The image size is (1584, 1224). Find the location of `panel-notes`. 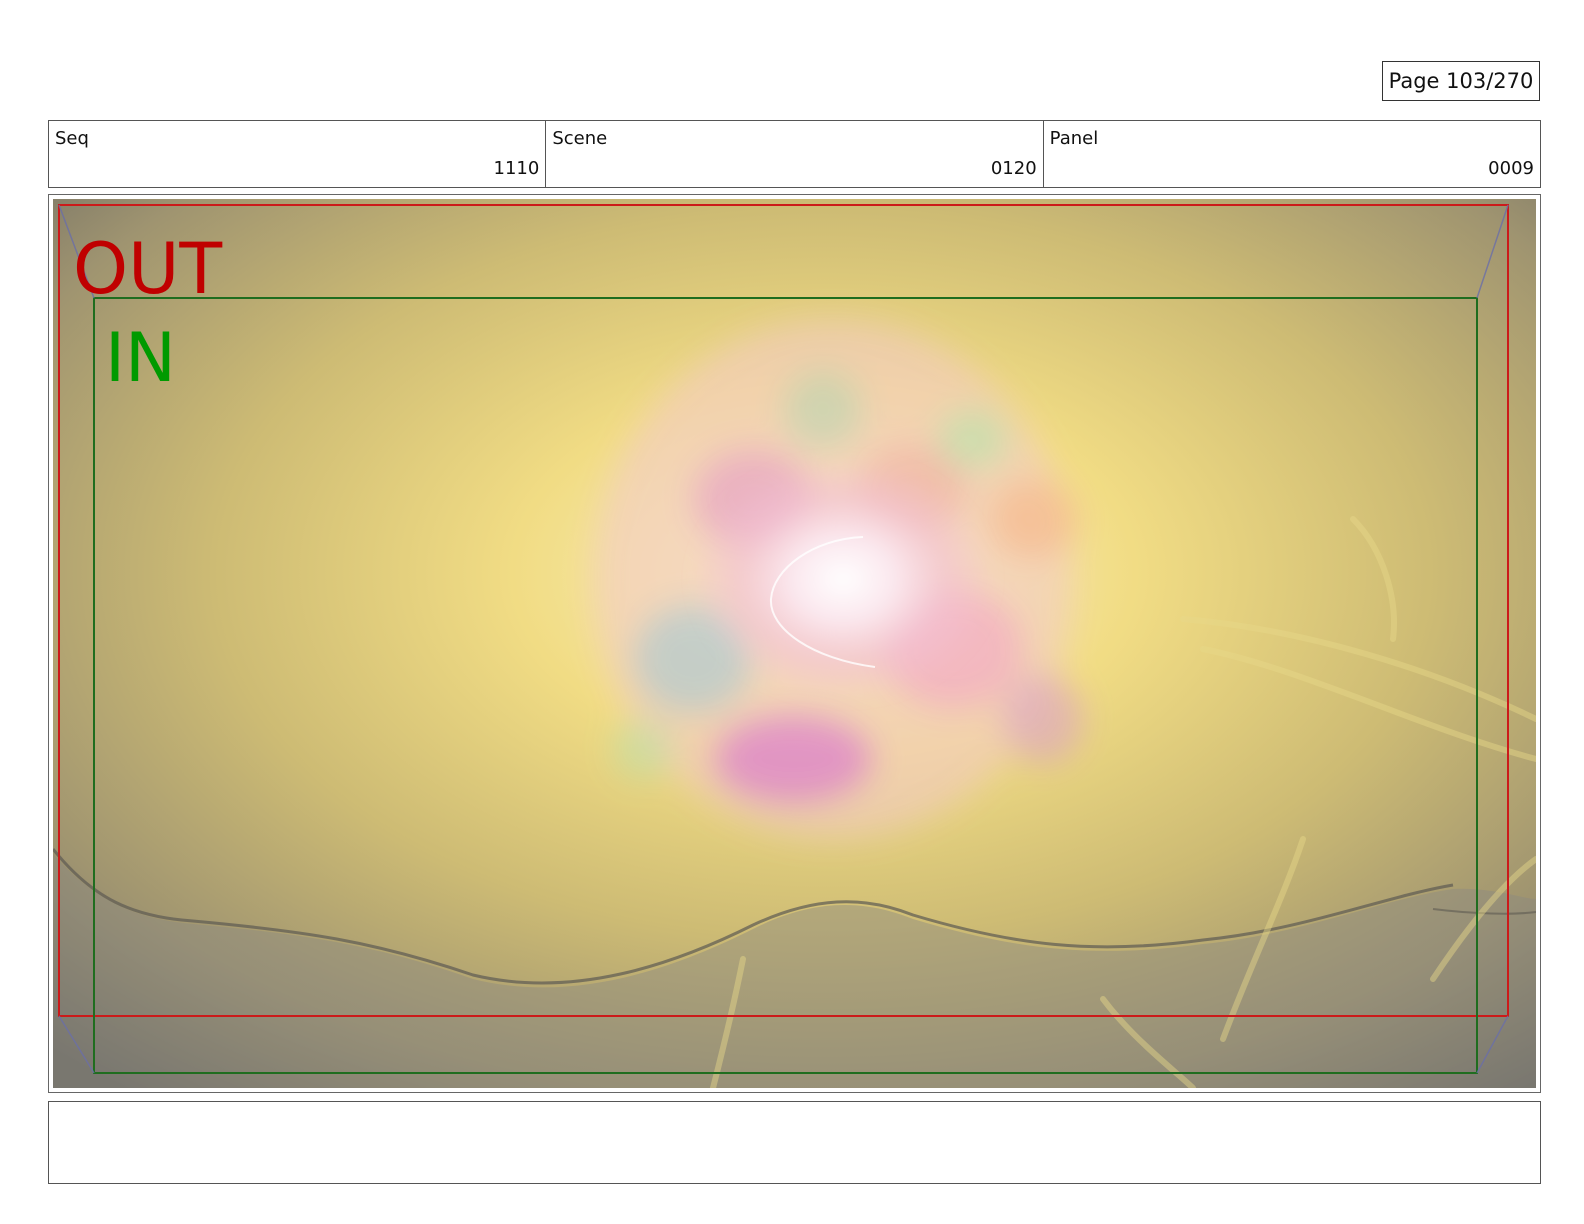

panel-notes is located at coordinates (794, 1142).